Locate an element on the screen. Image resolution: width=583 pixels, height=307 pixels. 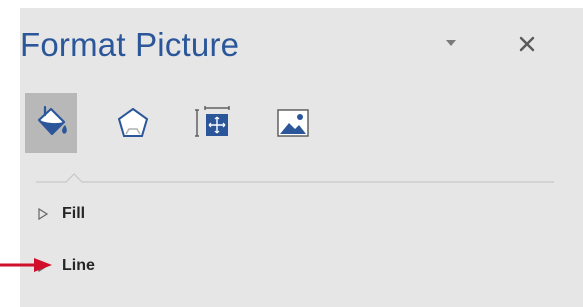
tab-size-properties is located at coordinates (213, 123).